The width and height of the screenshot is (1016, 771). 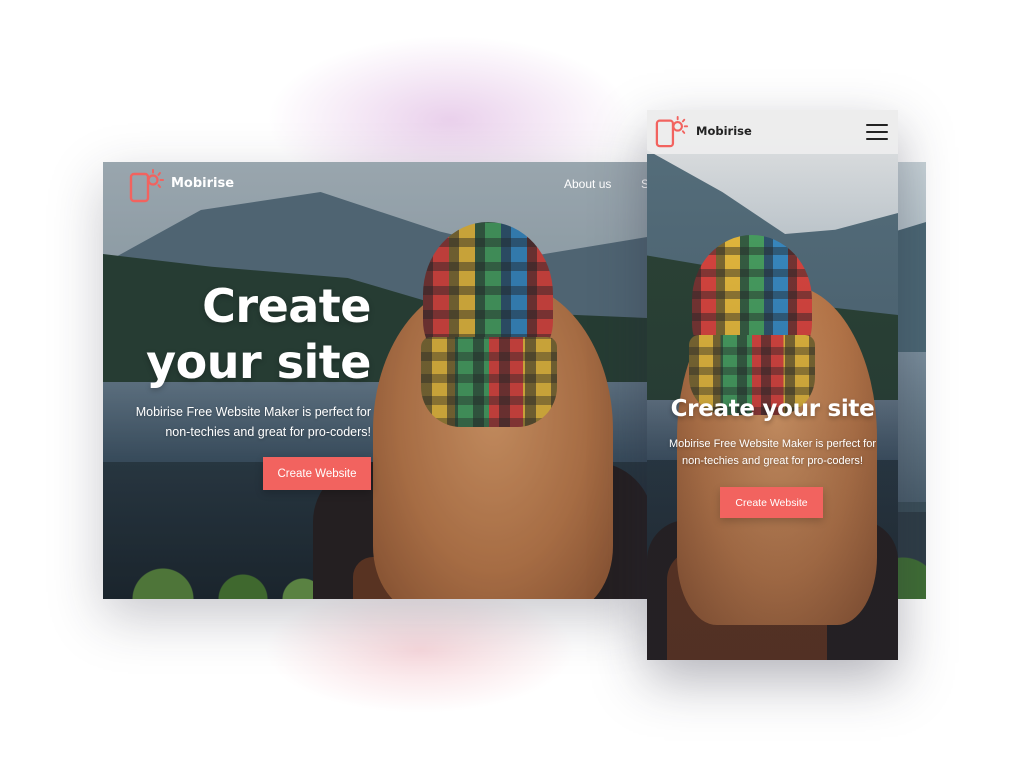 I want to click on hero-title-line-2: your site, so click(x=258, y=362).